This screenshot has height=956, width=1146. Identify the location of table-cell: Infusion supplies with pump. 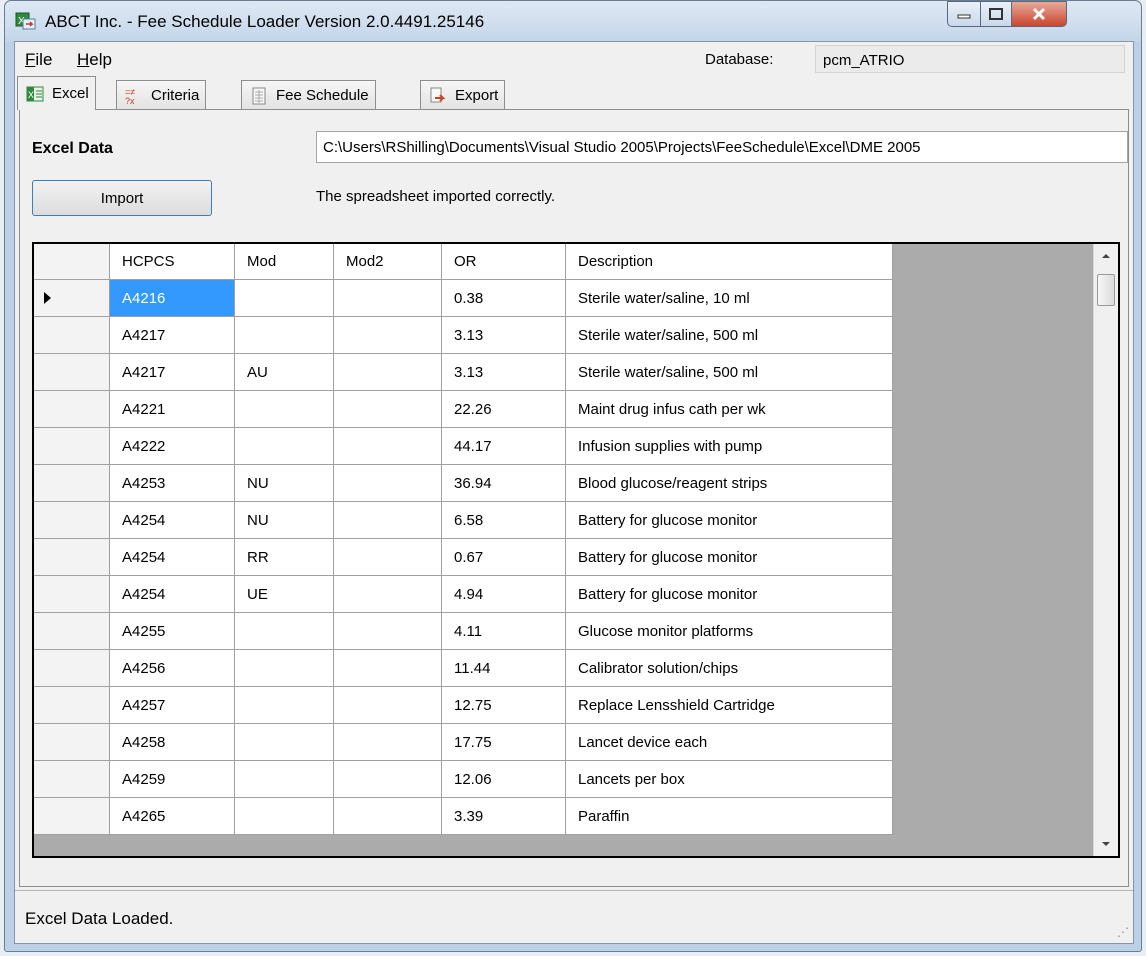
(729, 446).